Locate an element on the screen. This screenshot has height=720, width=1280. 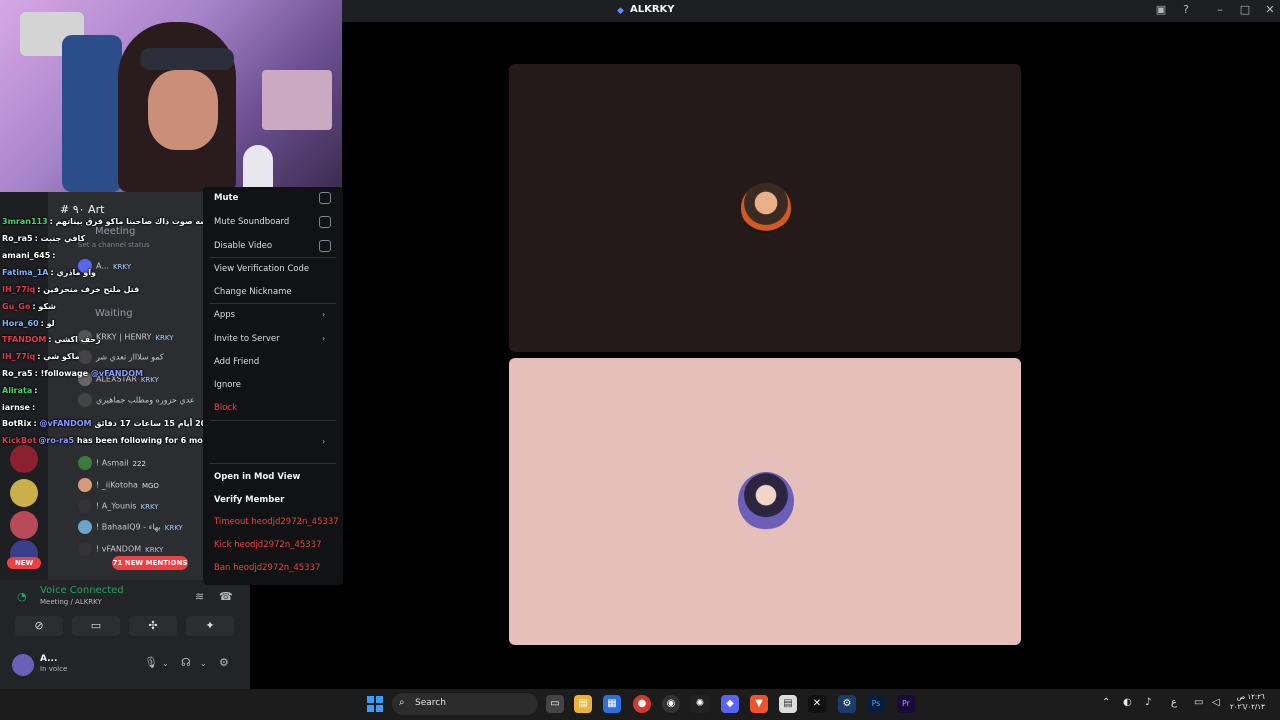
mic-tray-icon: ♪ is located at coordinates (1148, 702).